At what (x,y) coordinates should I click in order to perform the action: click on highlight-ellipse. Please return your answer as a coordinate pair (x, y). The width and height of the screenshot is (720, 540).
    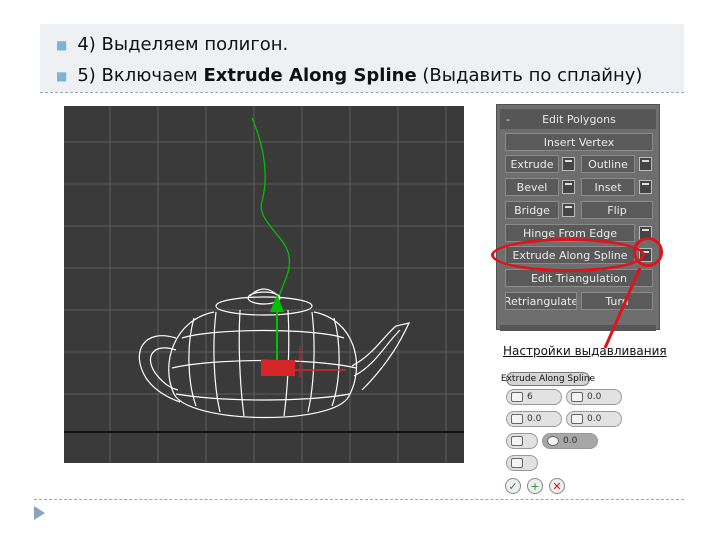
    Looking at the image, I should click on (568, 255).